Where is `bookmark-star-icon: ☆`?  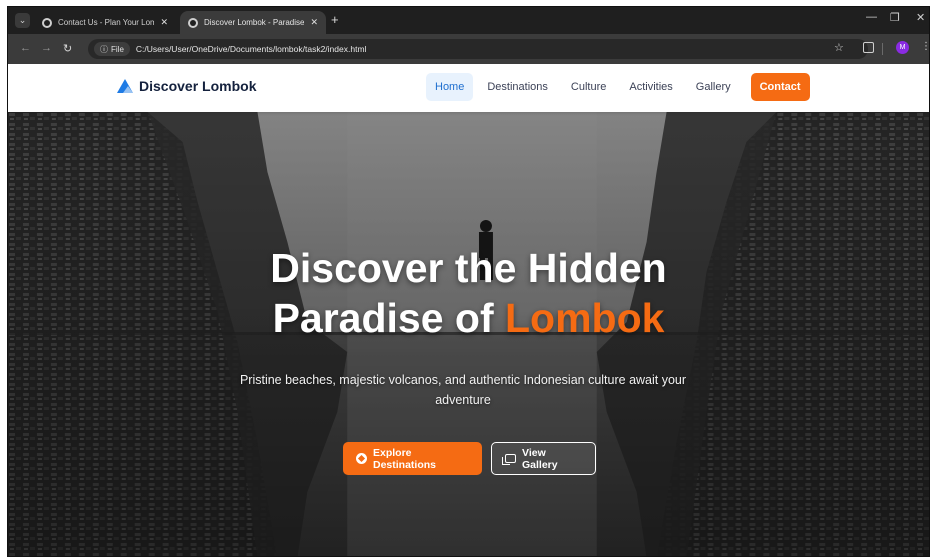 bookmark-star-icon: ☆ is located at coordinates (839, 47).